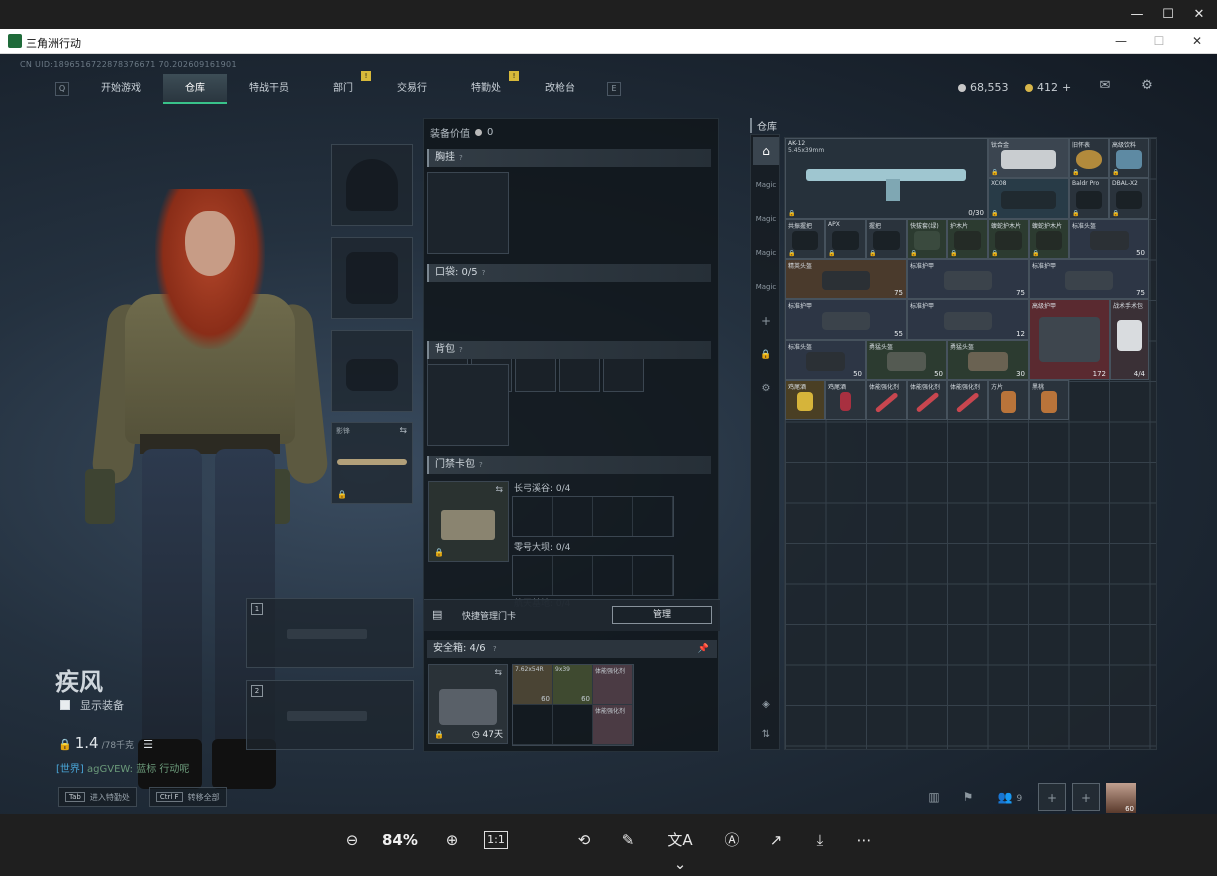 This screenshot has height=876, width=1217. I want to click on minimize-icon: —, so click(1137, 14).